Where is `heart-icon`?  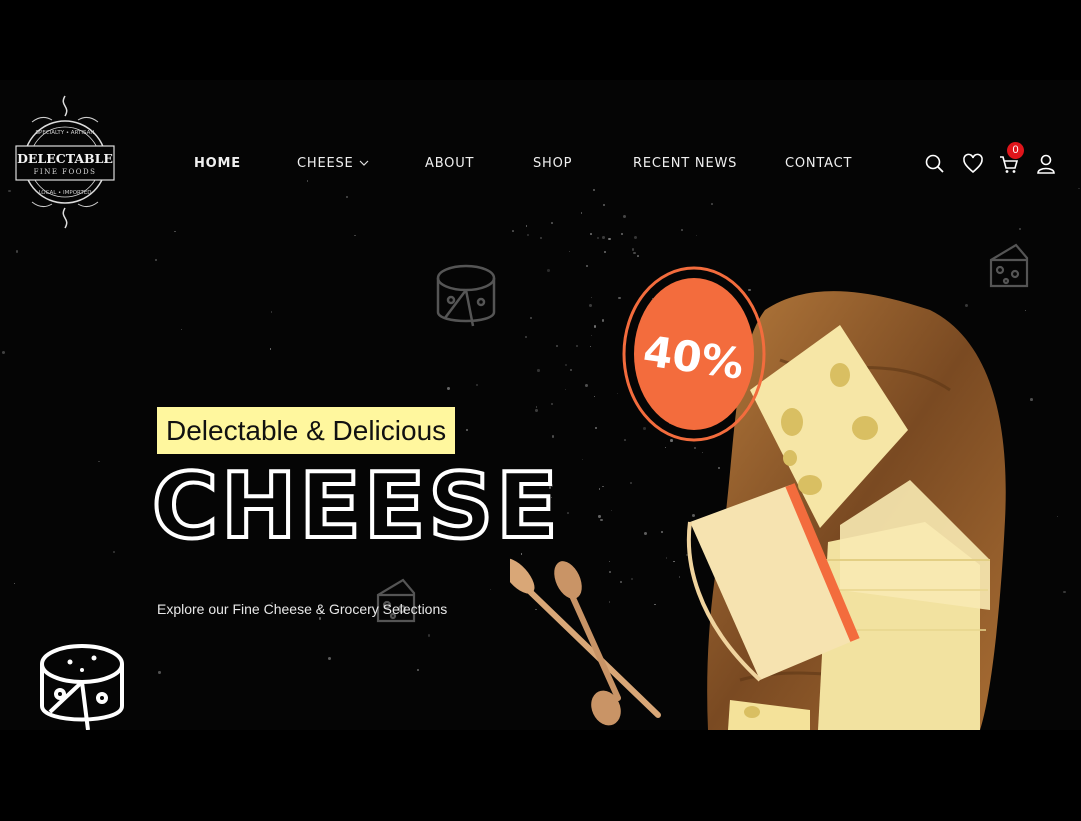 heart-icon is located at coordinates (973, 164).